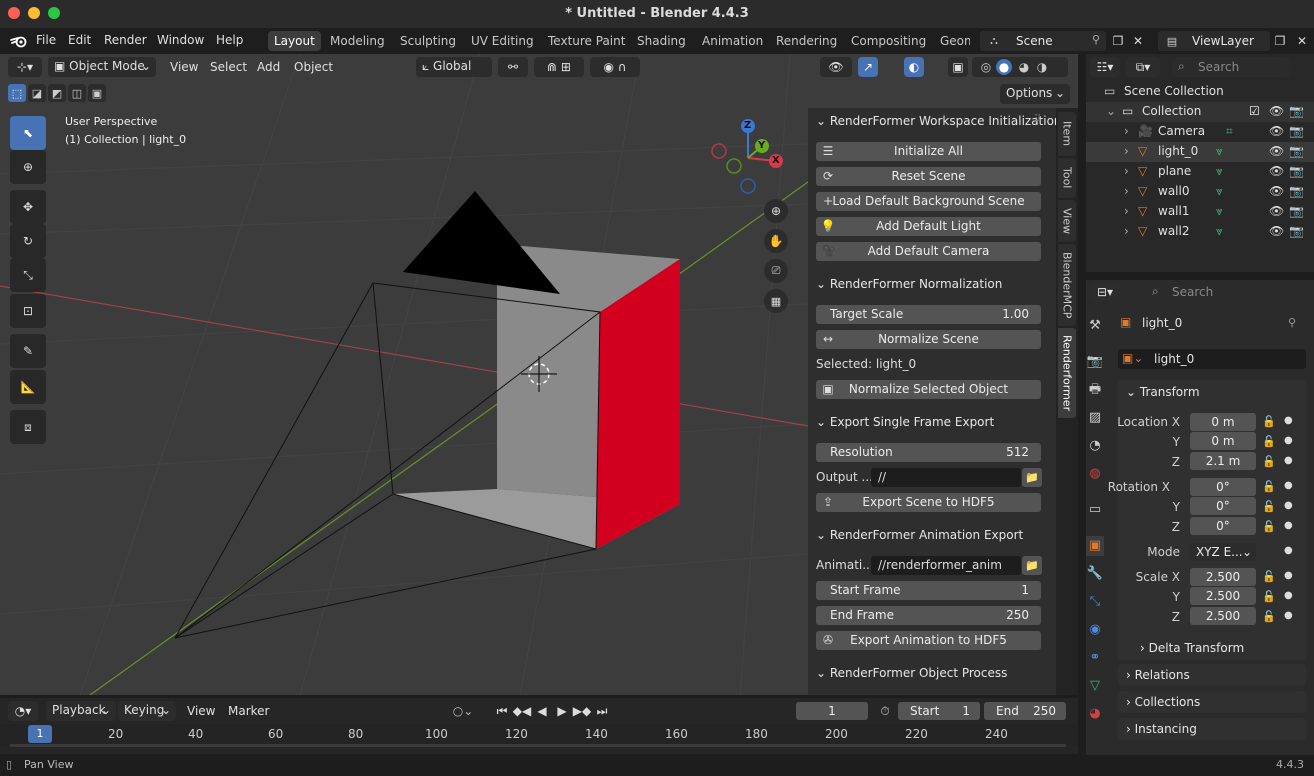 This screenshot has height=776, width=1314. What do you see at coordinates (888, 41) in the screenshot?
I see `tab-compositing: Compositing` at bounding box center [888, 41].